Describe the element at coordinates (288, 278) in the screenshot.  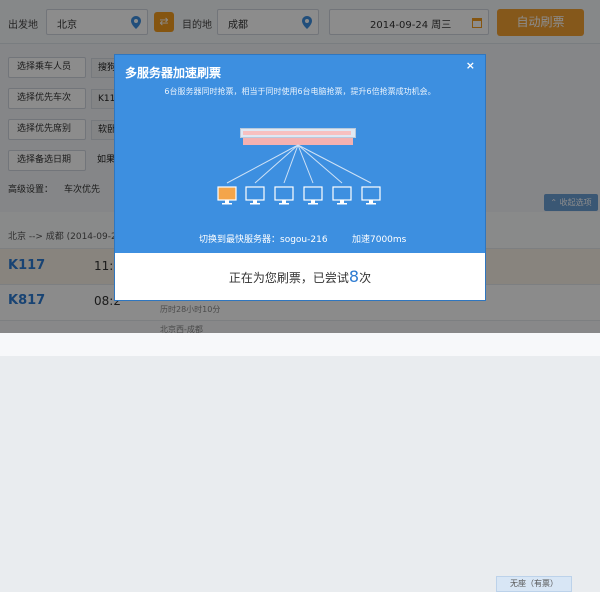
I see `status-prefix: 正在为您刷票，已尝试` at that location.